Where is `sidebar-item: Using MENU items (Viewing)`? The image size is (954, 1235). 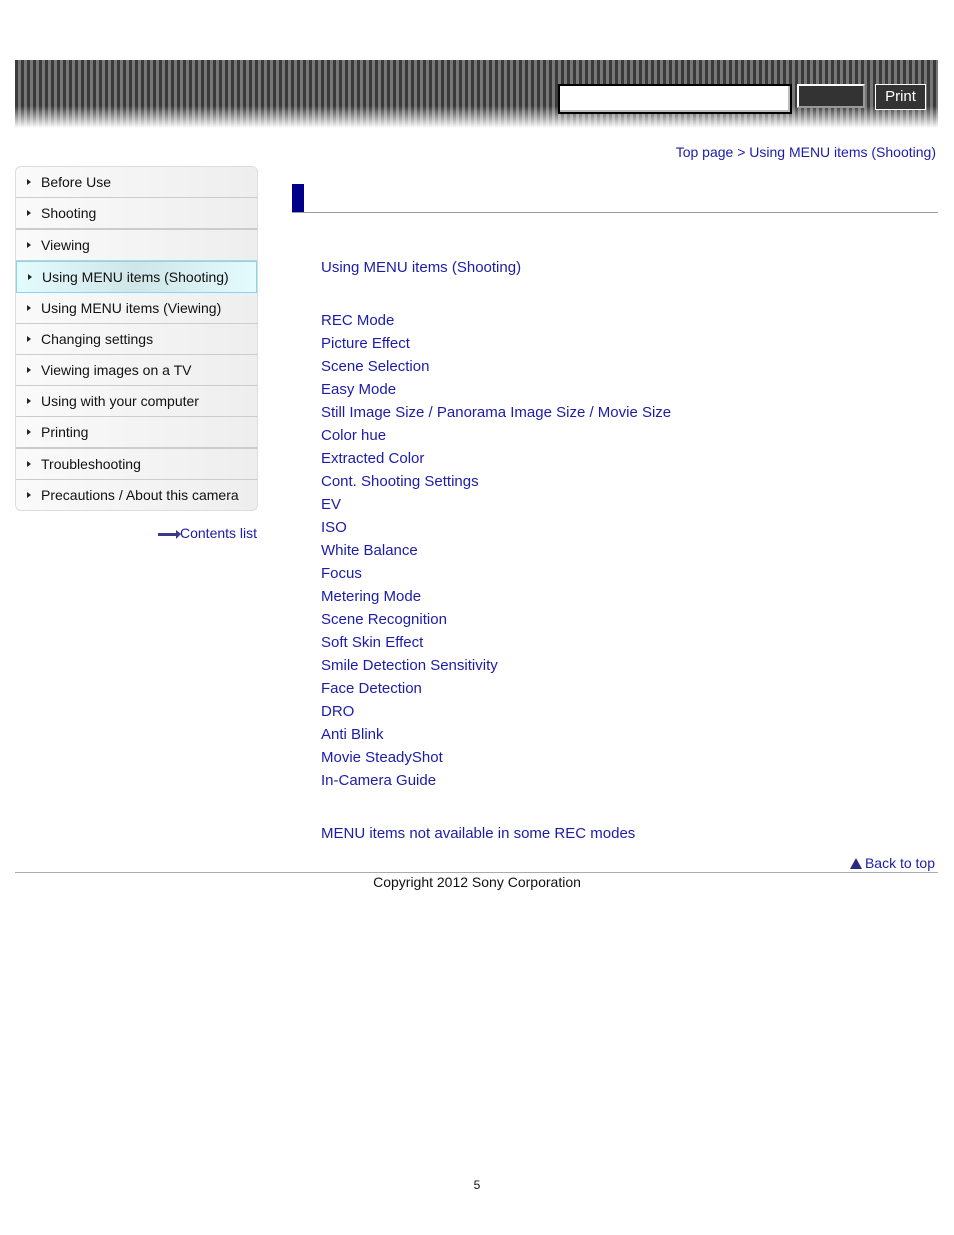 sidebar-item: Using MENU items (Viewing) is located at coordinates (136, 308).